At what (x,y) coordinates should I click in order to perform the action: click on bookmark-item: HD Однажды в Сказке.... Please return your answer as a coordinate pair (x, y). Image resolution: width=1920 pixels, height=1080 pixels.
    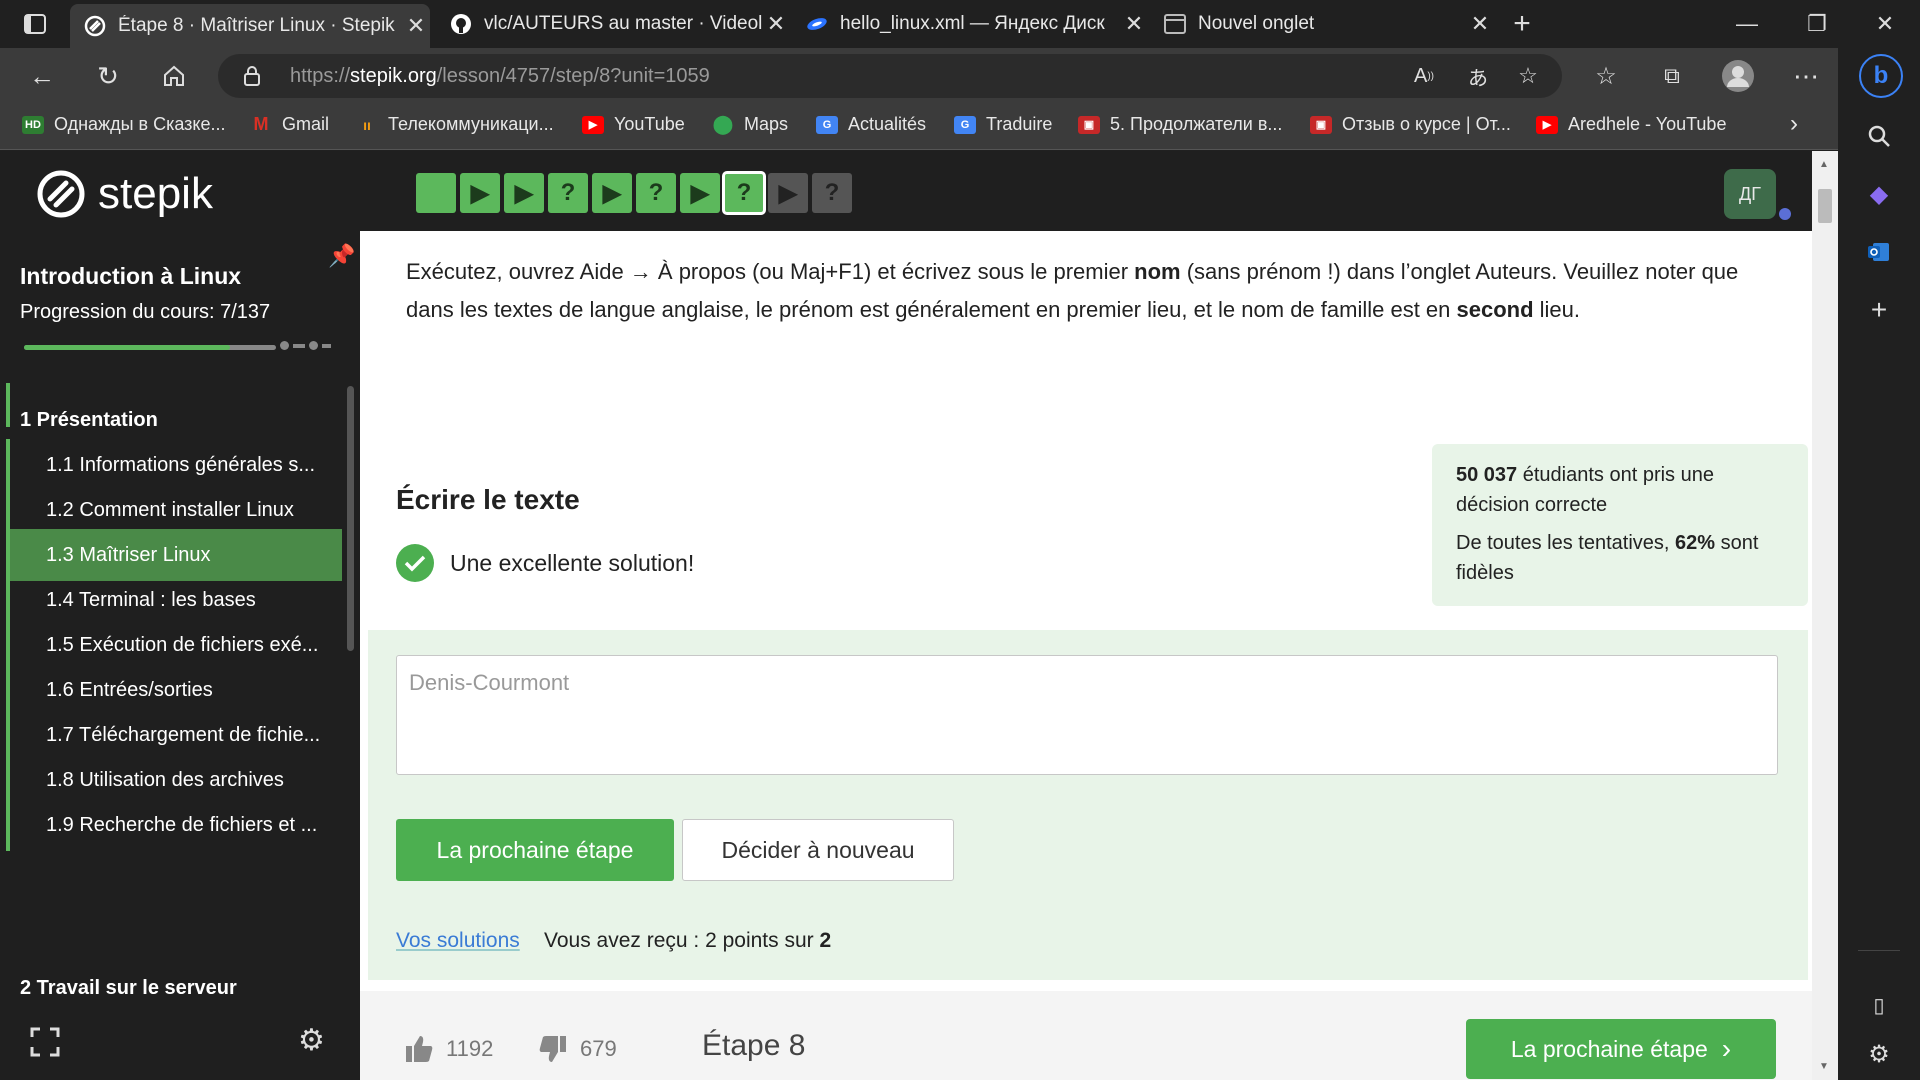
    Looking at the image, I should click on (124, 124).